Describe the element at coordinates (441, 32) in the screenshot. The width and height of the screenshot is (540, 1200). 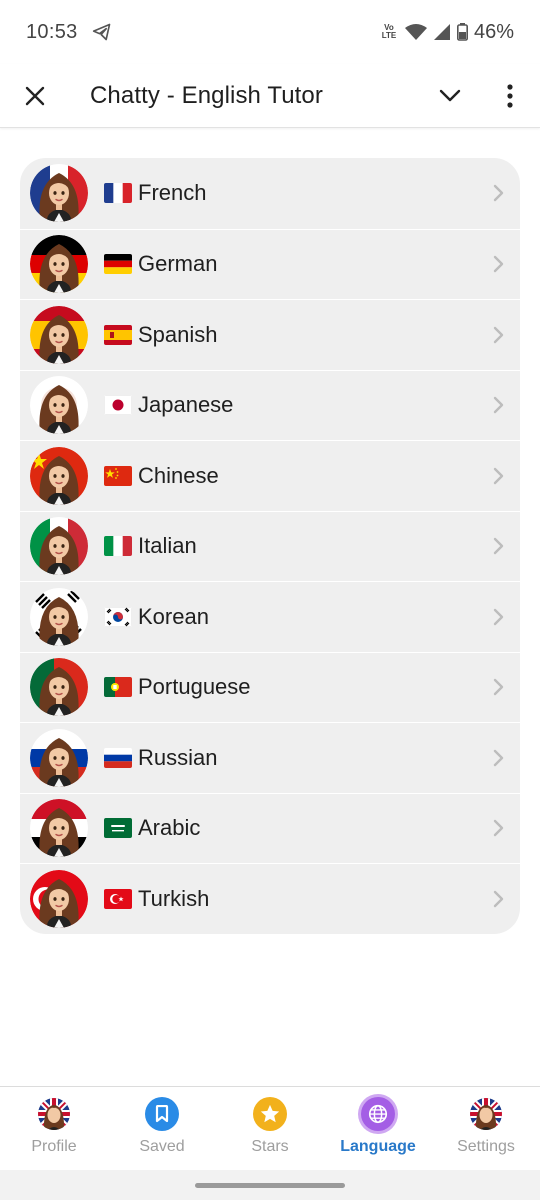
I see `signal-icon` at that location.